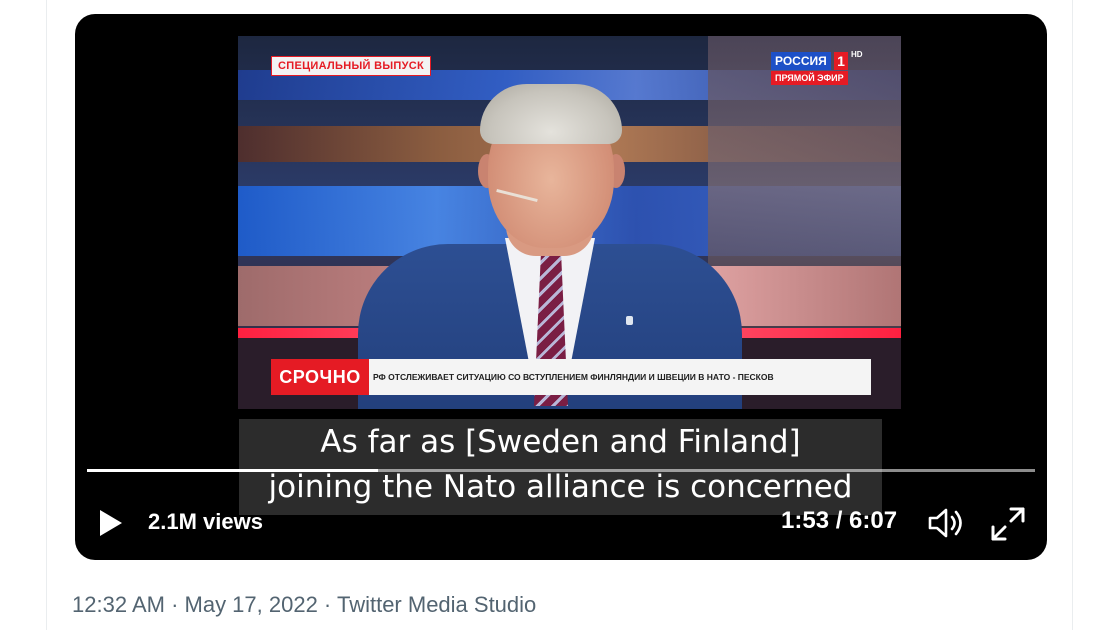 The height and width of the screenshot is (630, 1120). What do you see at coordinates (1072, 315) in the screenshot?
I see `tweet-right-border` at bounding box center [1072, 315].